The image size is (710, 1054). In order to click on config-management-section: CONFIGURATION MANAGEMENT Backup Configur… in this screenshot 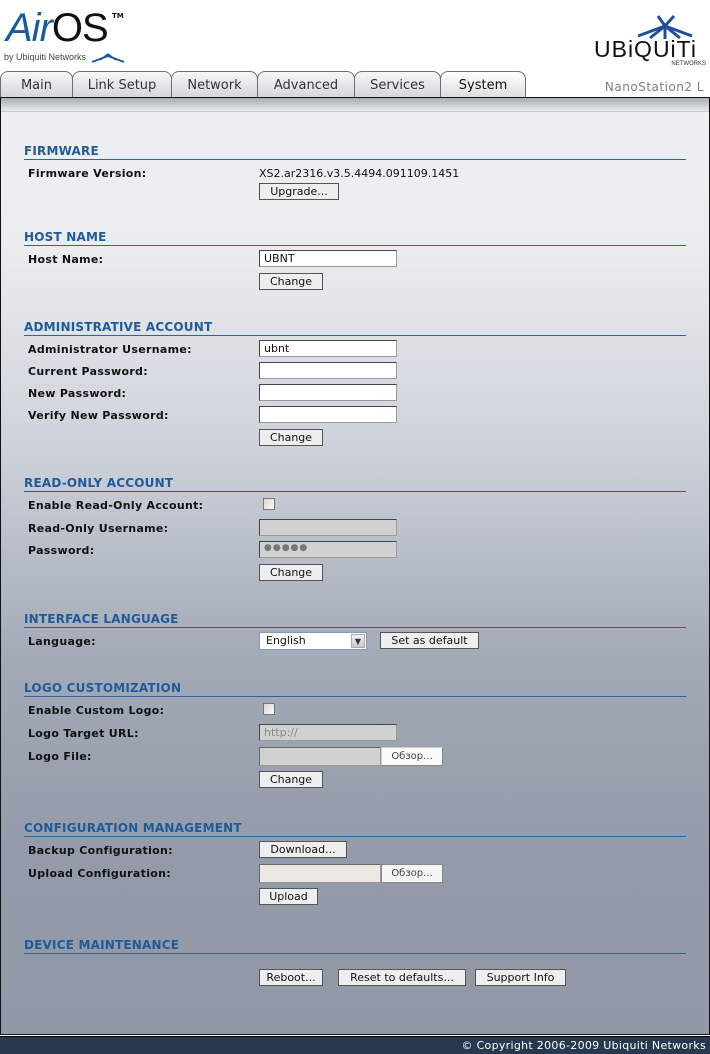, I will do `click(355, 863)`.